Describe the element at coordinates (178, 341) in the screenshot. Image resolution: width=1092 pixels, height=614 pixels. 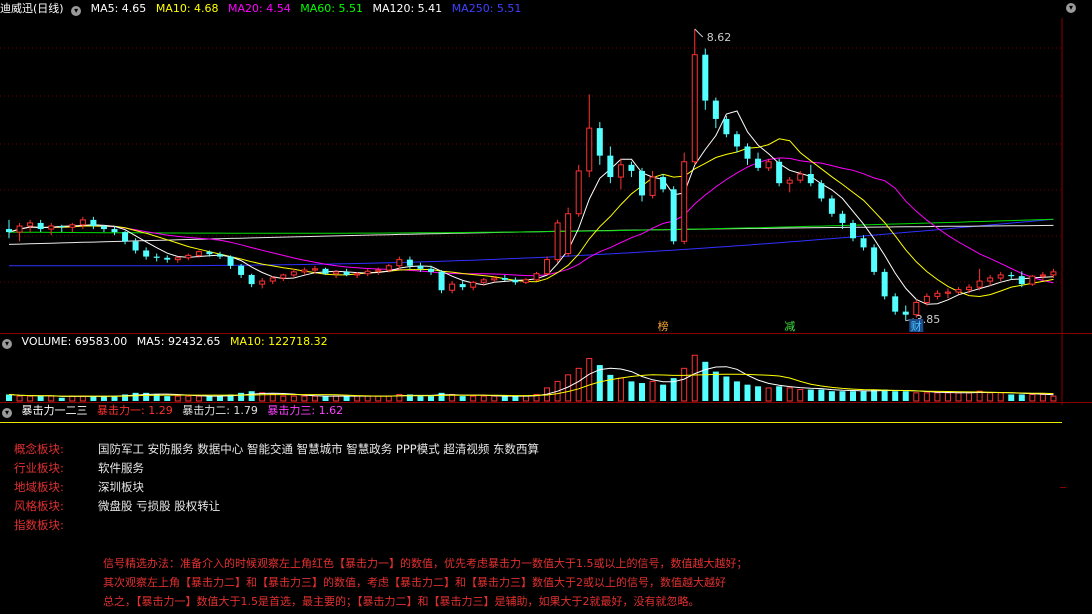
I see `vol-ma5-label: MA5: 92432.65` at that location.